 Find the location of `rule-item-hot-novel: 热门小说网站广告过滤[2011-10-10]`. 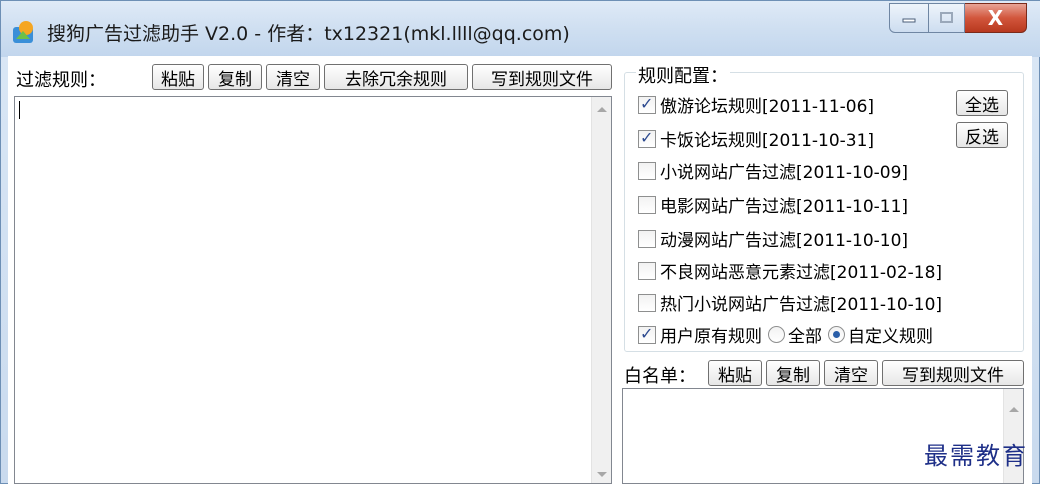

rule-item-hot-novel: 热门小说网站广告过滤[2011-10-10] is located at coordinates (790, 302).